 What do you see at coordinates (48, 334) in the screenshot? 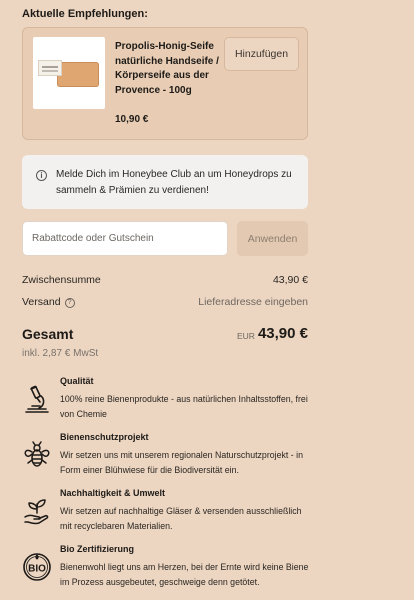
I see `total-label: Gesamt` at bounding box center [48, 334].